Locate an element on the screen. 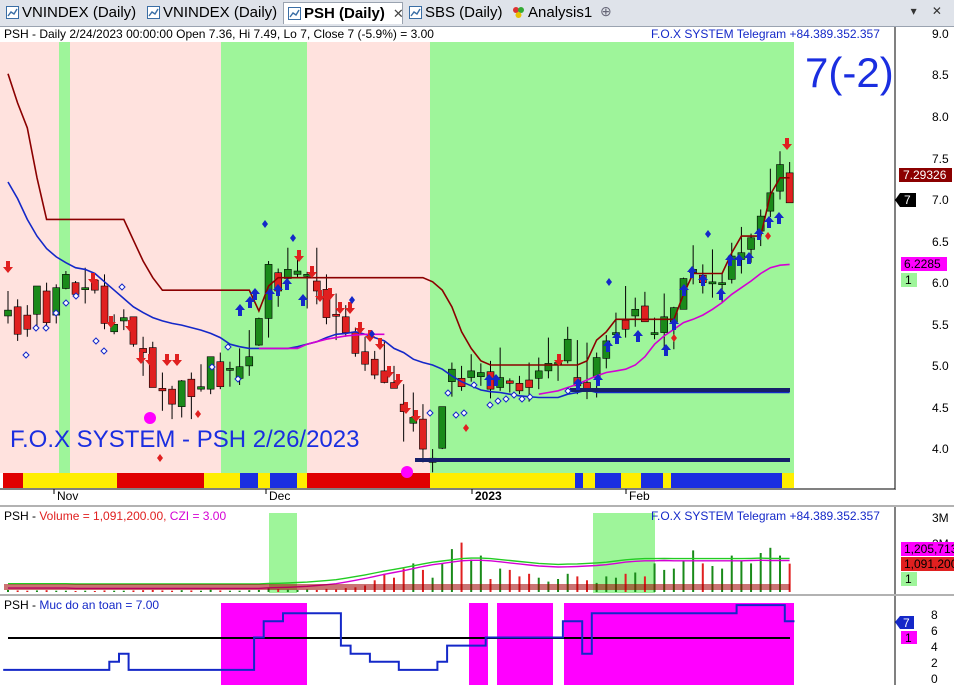 The width and height of the screenshot is (954, 685). tab-sbs: SBS (Daily) is located at coordinates (454, 13).